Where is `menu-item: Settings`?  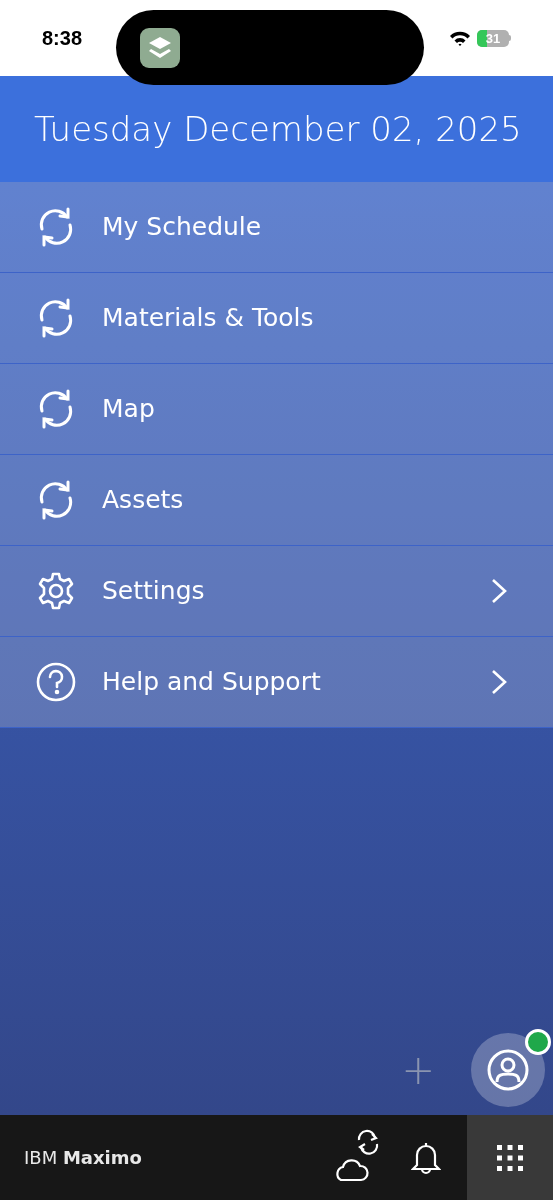 menu-item: Settings is located at coordinates (276, 591).